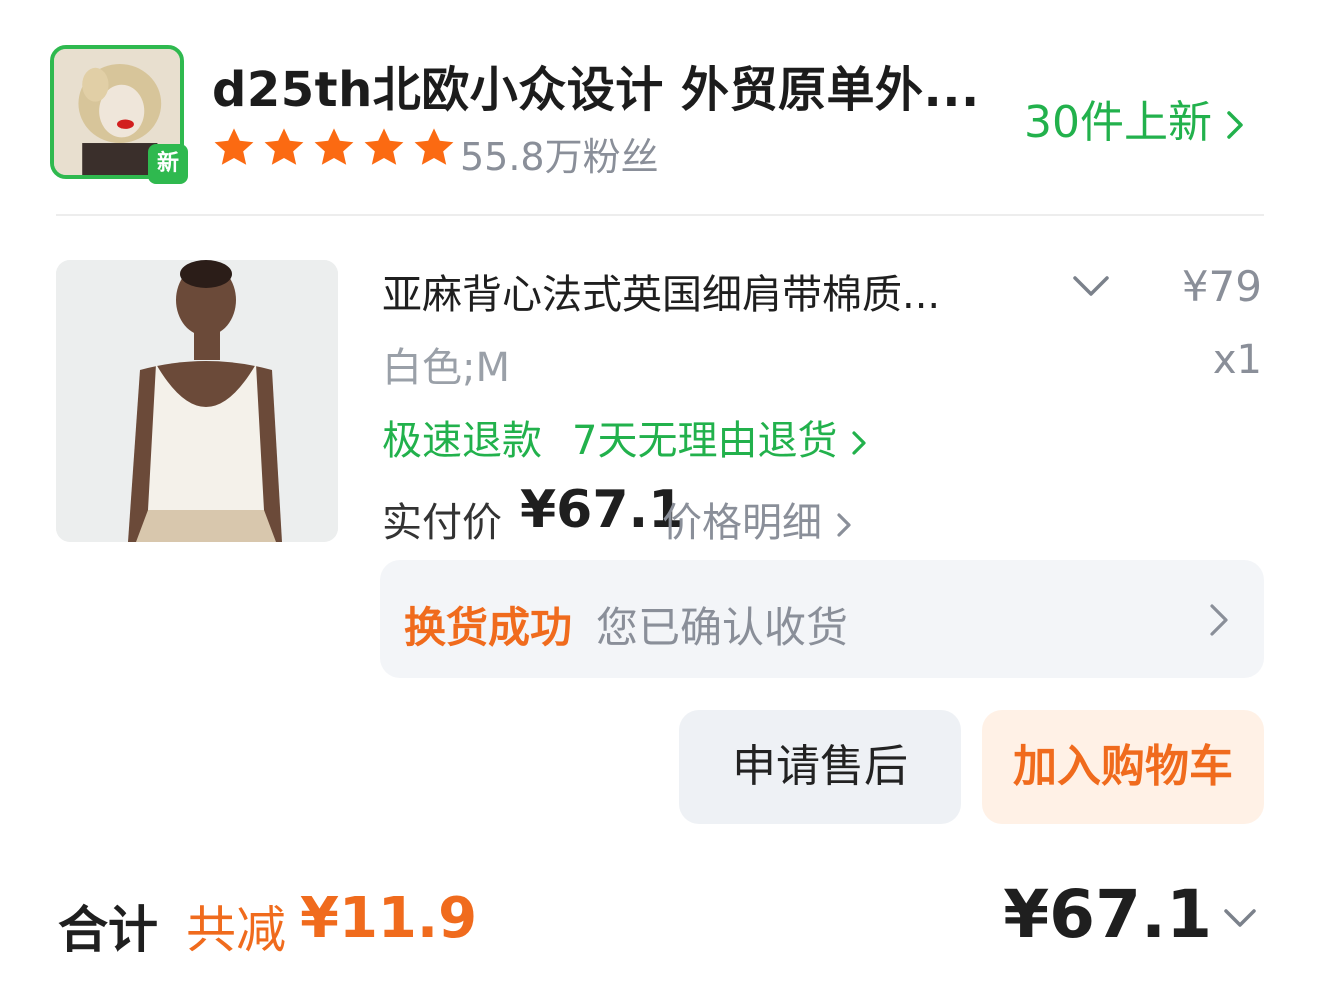 The width and height of the screenshot is (1320, 992). Describe the element at coordinates (722, 627) in the screenshot. I see `exchange-status-text: 您已确认收货` at that location.